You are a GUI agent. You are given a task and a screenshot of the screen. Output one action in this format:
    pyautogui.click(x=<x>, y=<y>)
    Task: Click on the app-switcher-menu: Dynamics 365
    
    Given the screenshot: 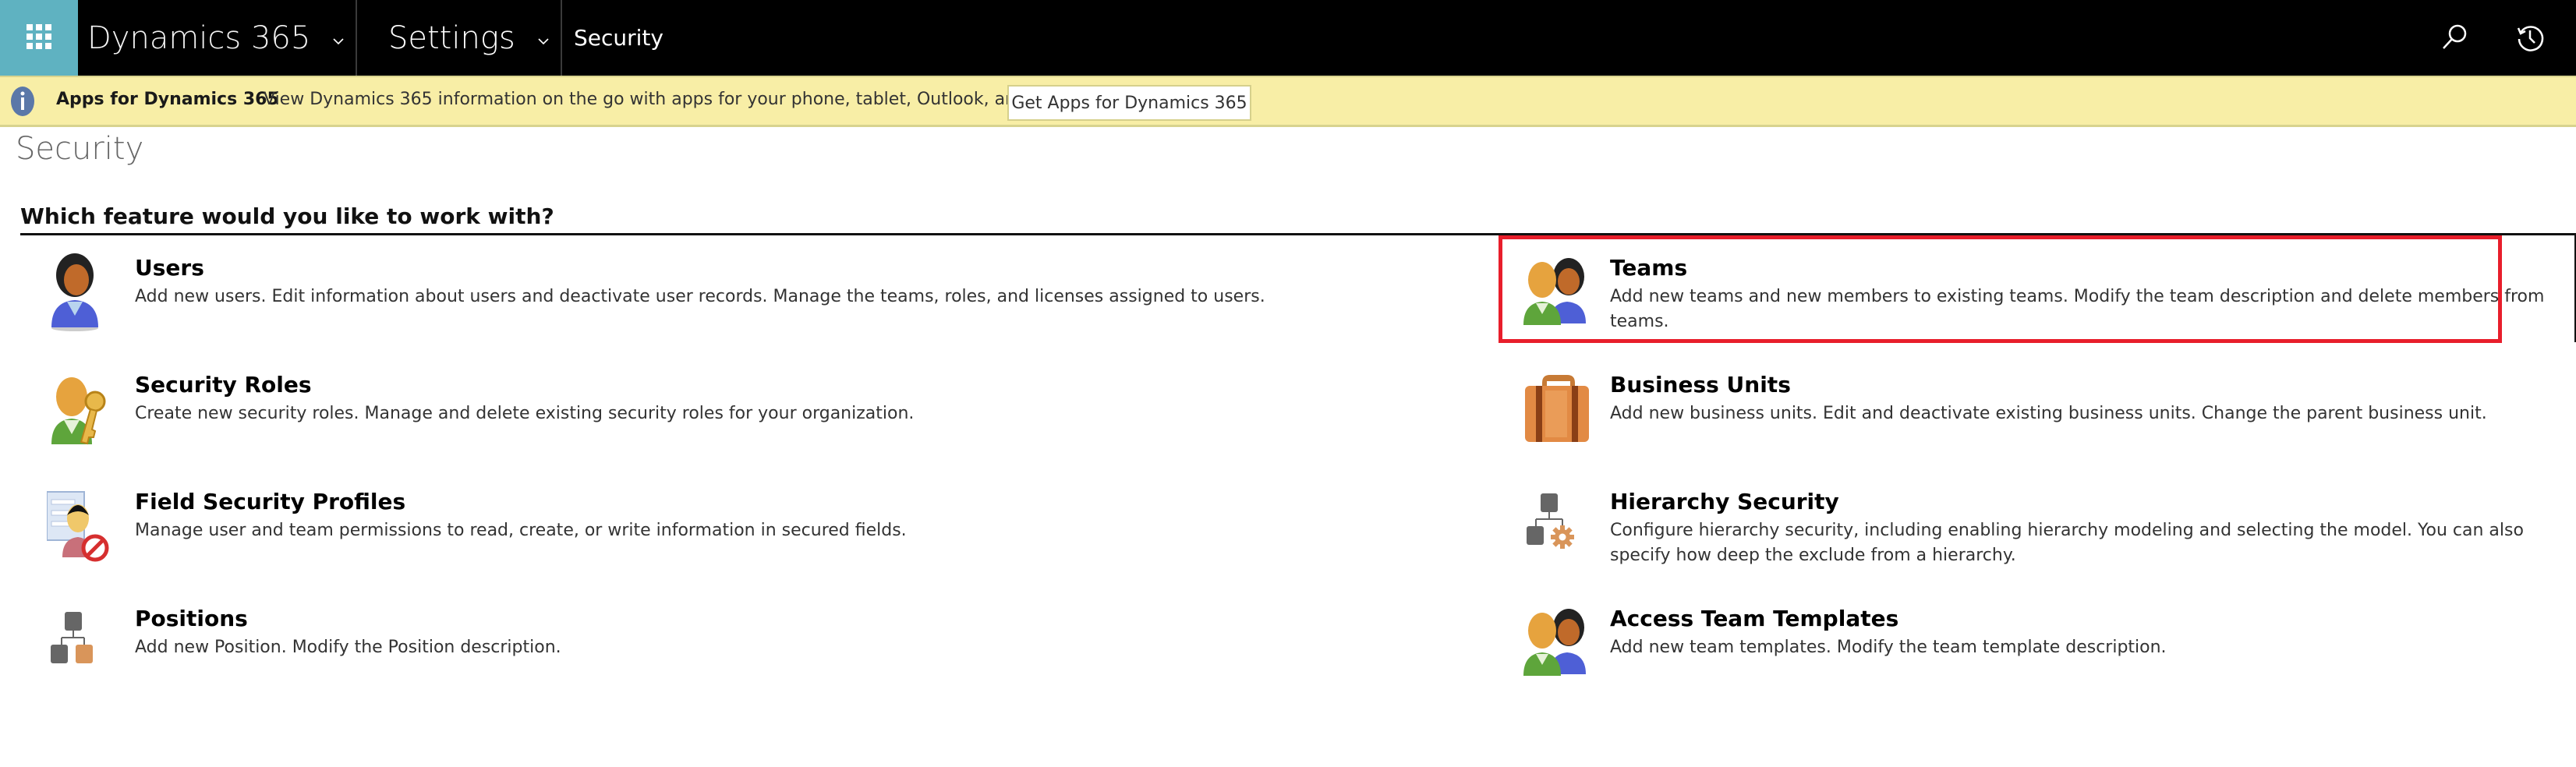 What is the action you would take?
    pyautogui.click(x=217, y=38)
    